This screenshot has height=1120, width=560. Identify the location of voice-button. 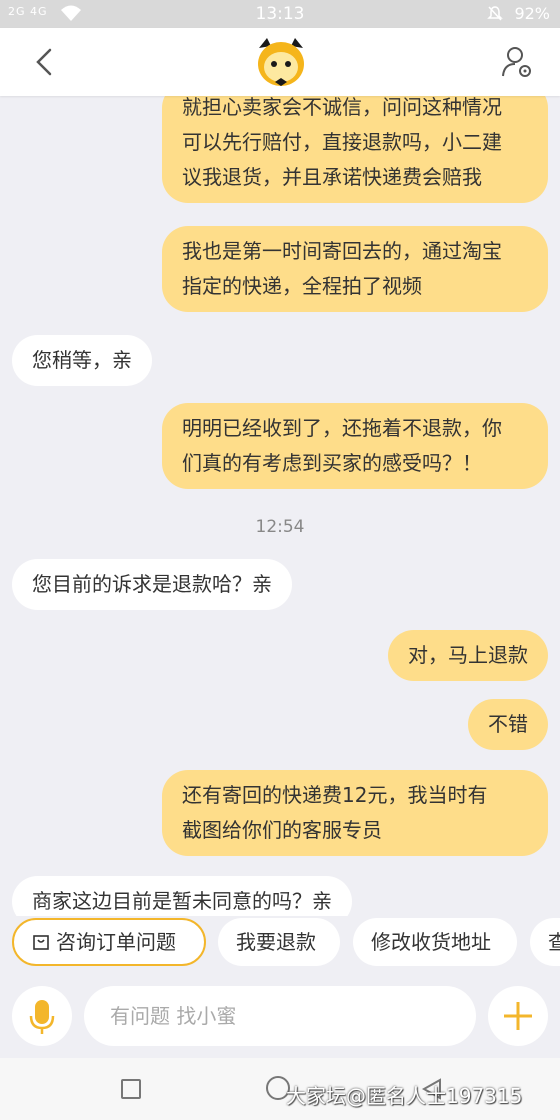
(42, 1016).